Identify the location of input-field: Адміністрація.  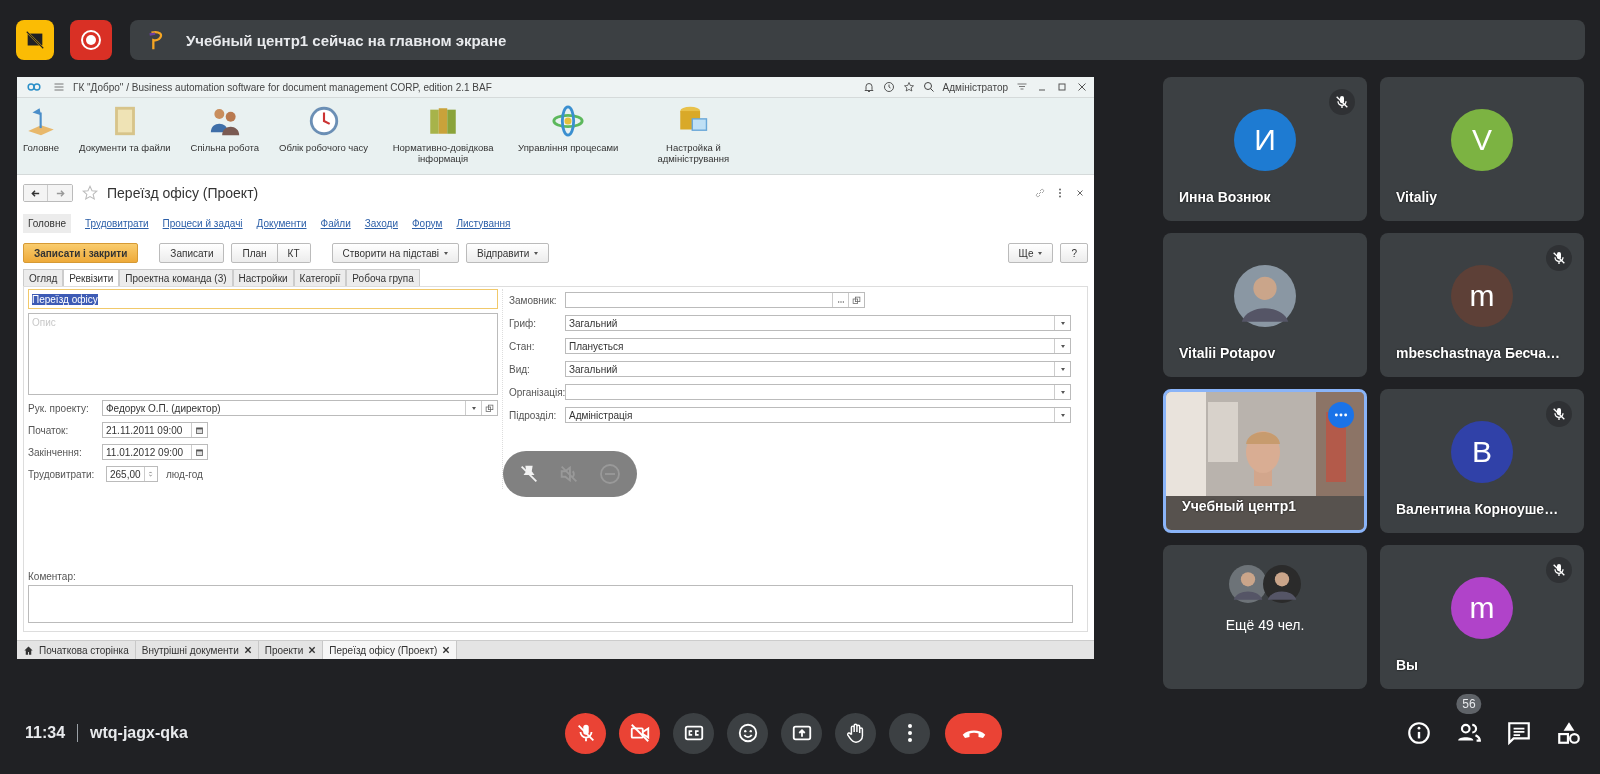
(818, 415).